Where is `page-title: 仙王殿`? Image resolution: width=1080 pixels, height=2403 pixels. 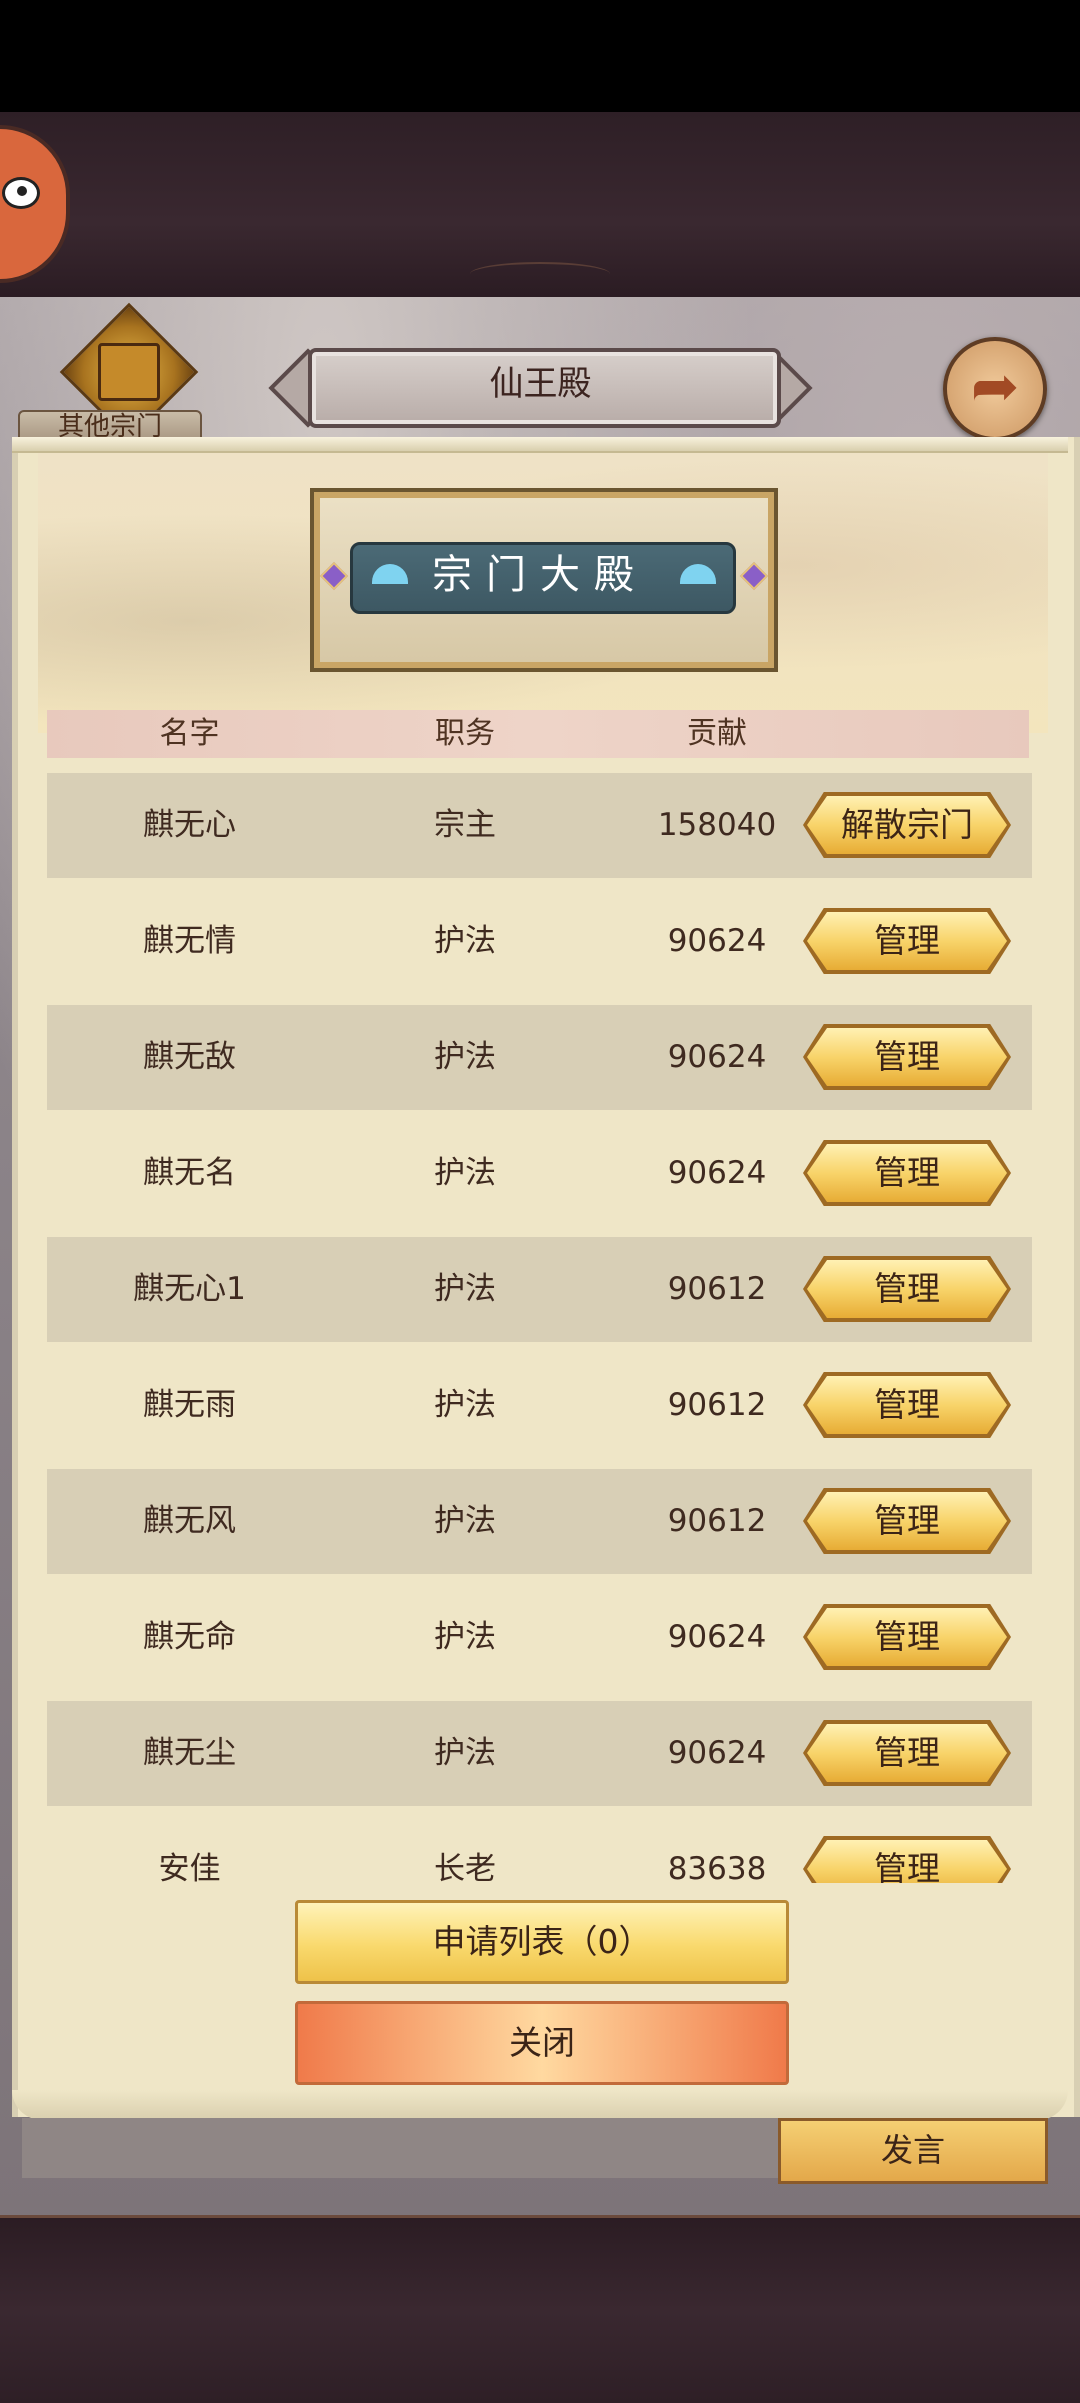
page-title: 仙王殿 is located at coordinates (540, 384).